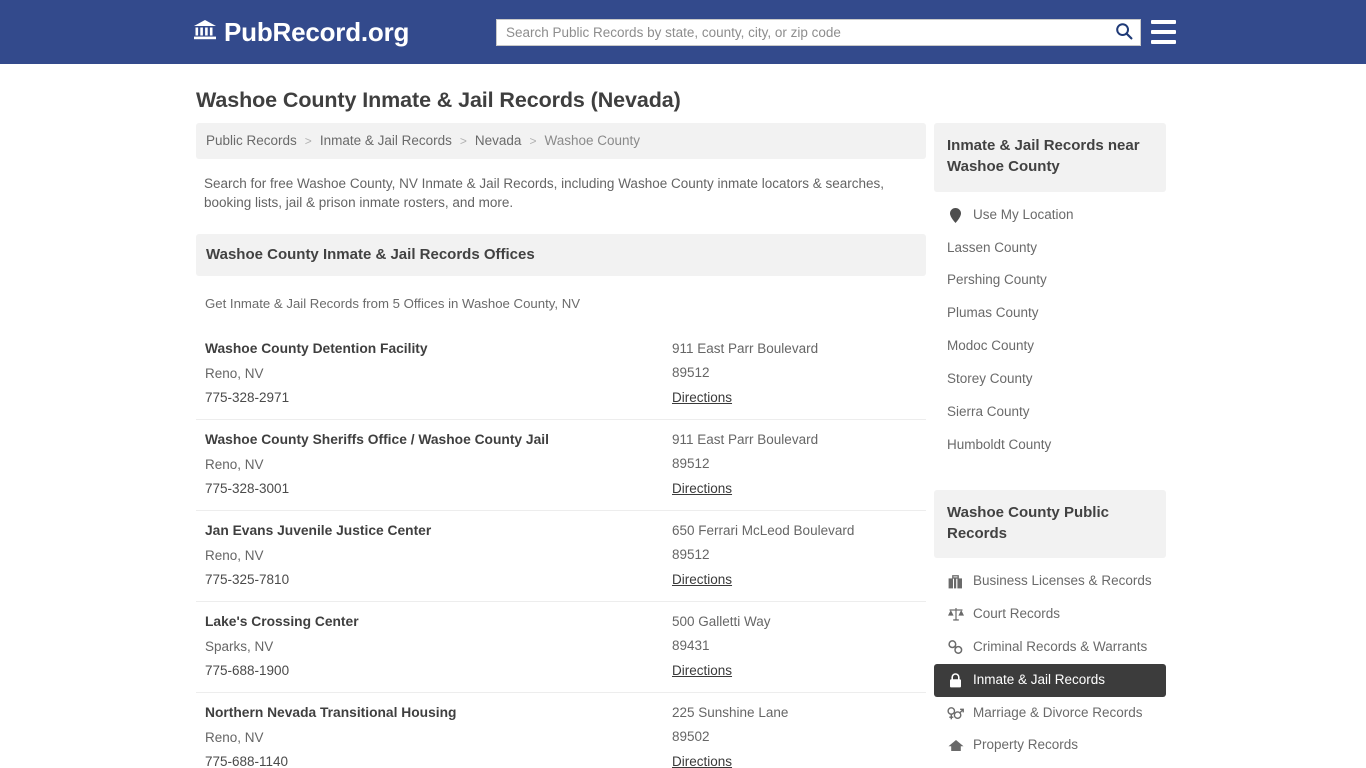 Image resolution: width=1366 pixels, height=768 pixels. What do you see at coordinates (438, 488) in the screenshot?
I see `office-phone: 775-328-3001` at bounding box center [438, 488].